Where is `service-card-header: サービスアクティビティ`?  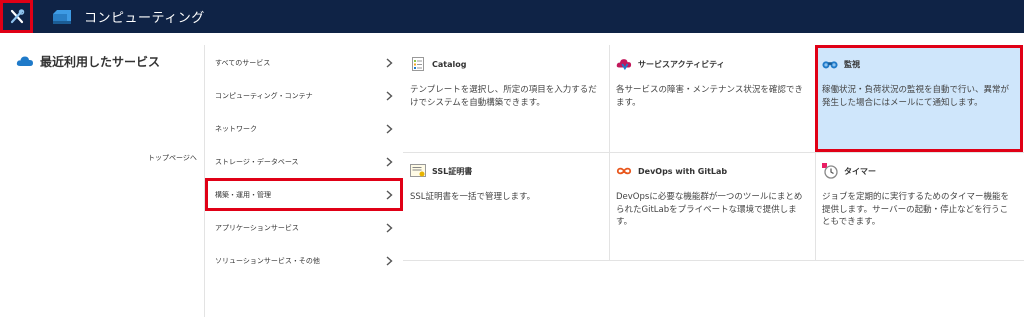
service-card-header: サービスアクティビティ is located at coordinates (715, 64).